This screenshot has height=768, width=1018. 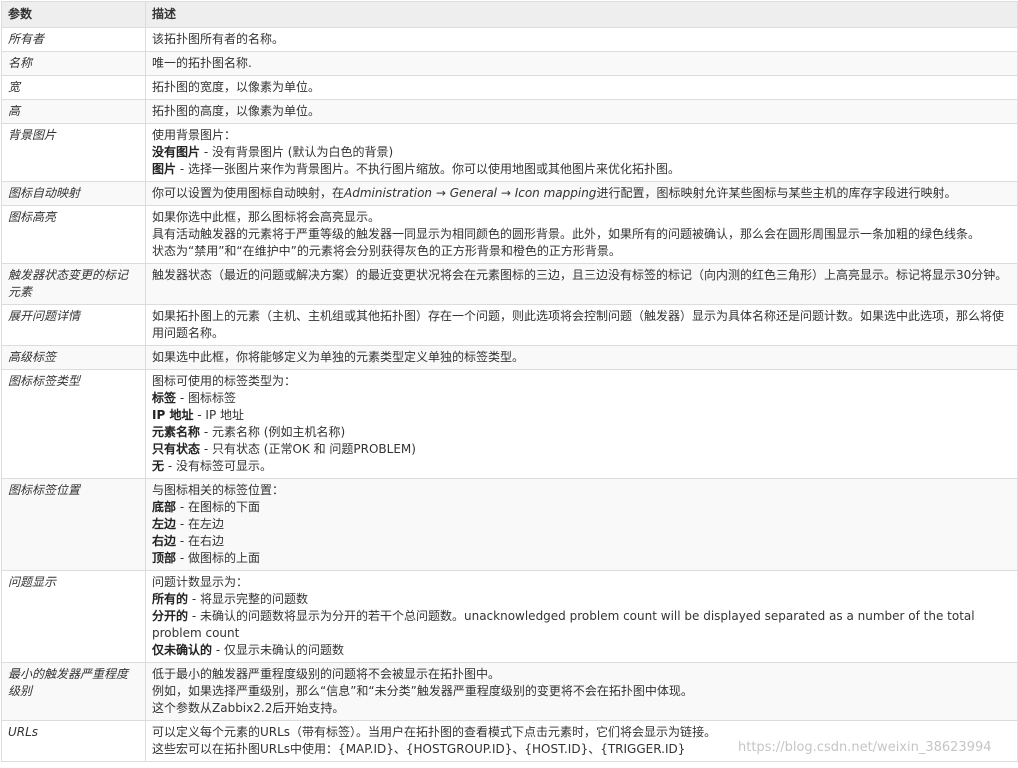 What do you see at coordinates (581, 650) in the screenshot?
I see `description-line: 仅未确认的 - 仅显示未确认的问题数` at bounding box center [581, 650].